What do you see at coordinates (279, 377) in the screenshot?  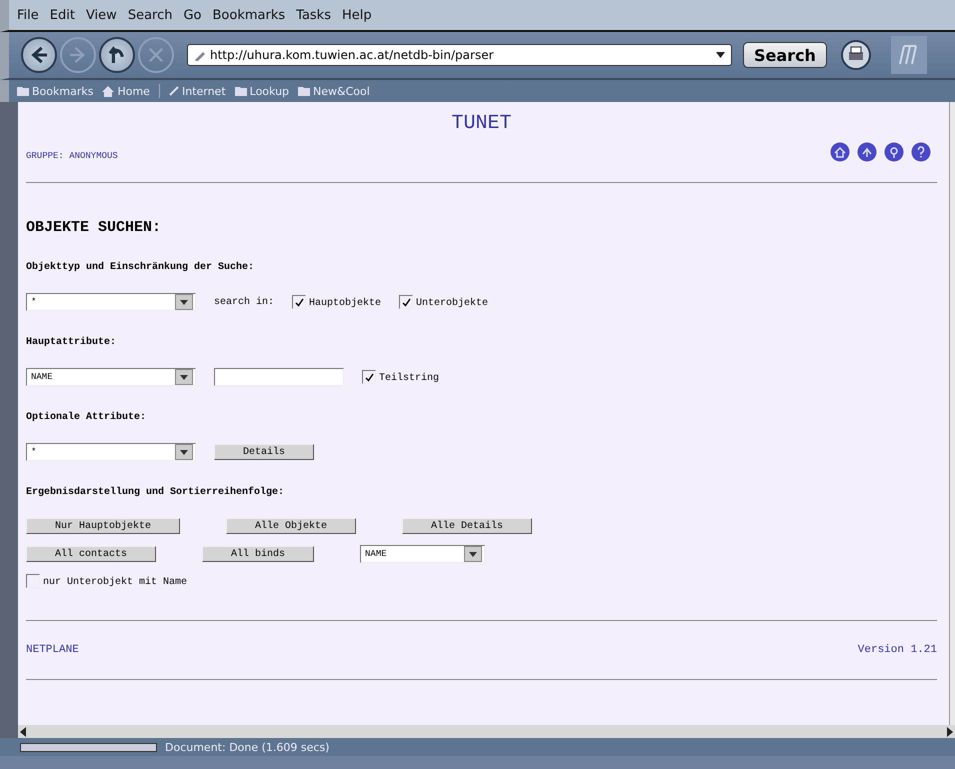 I see `input-field` at bounding box center [279, 377].